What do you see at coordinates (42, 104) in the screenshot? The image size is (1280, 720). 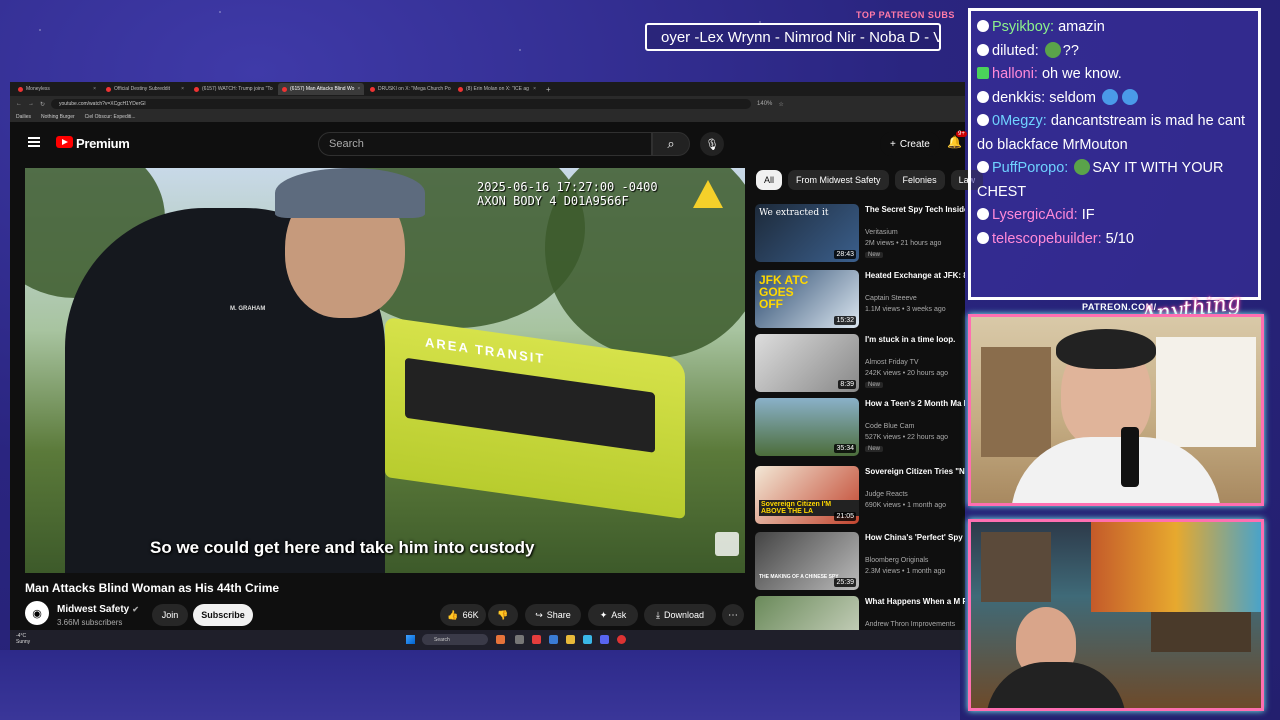 I see `reload-icon: ↻` at bounding box center [42, 104].